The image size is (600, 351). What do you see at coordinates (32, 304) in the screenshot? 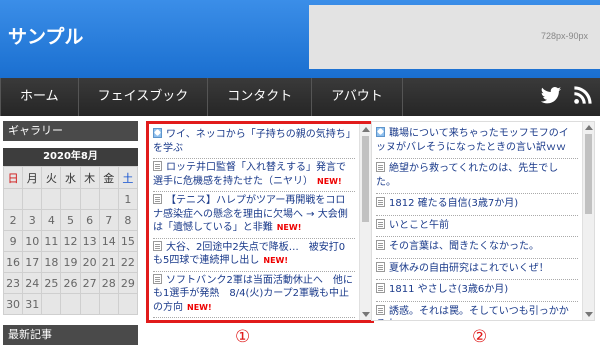
I see `calendar-day: 31` at bounding box center [32, 304].